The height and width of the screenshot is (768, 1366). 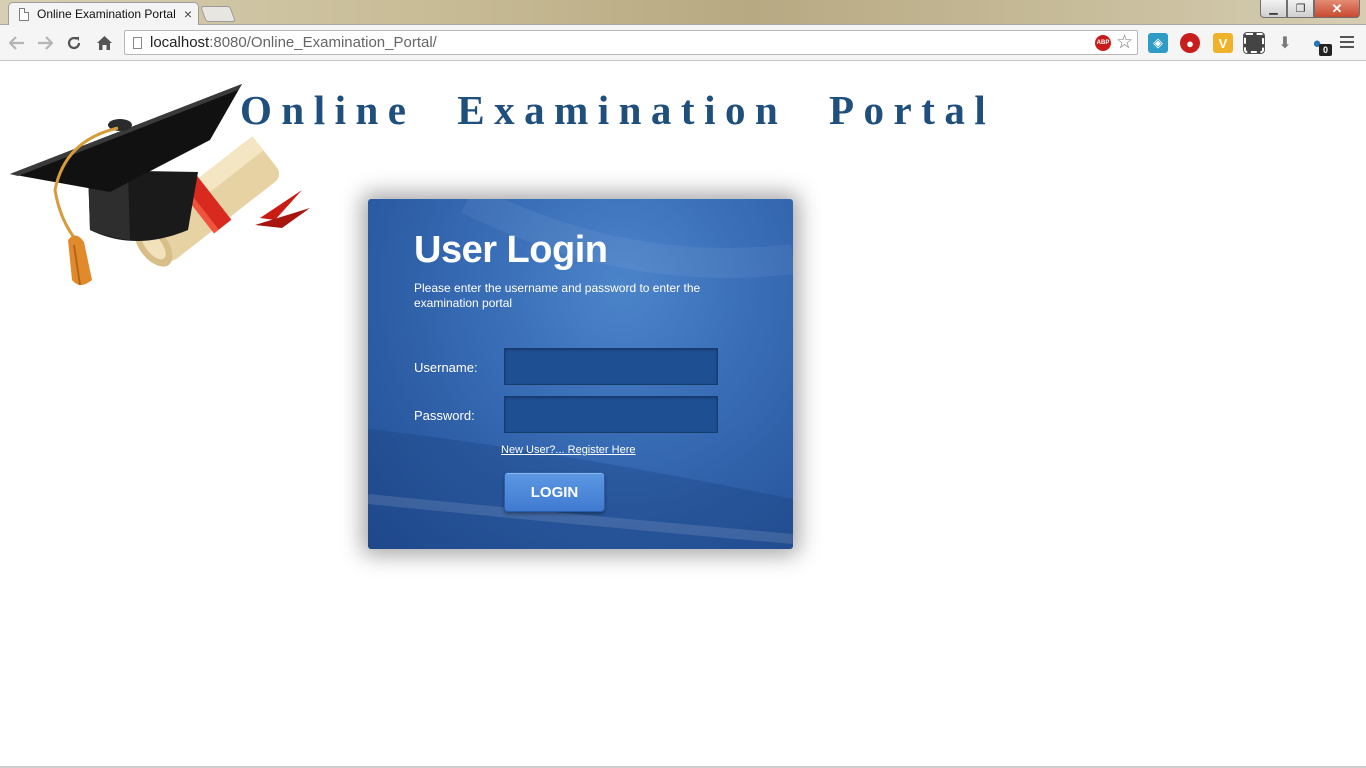 What do you see at coordinates (1347, 42) in the screenshot?
I see `hamburger-menu-icon` at bounding box center [1347, 42].